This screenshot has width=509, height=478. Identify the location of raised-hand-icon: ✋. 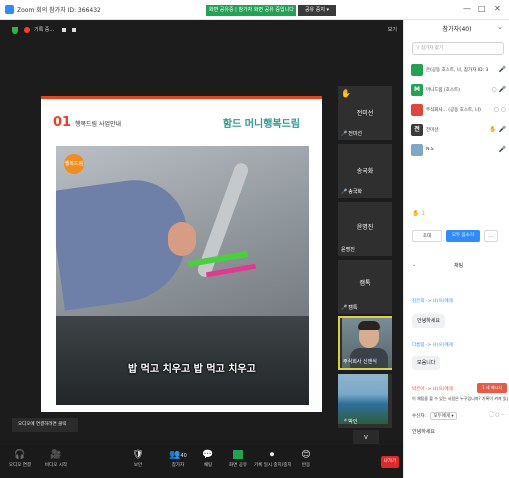
(346, 93).